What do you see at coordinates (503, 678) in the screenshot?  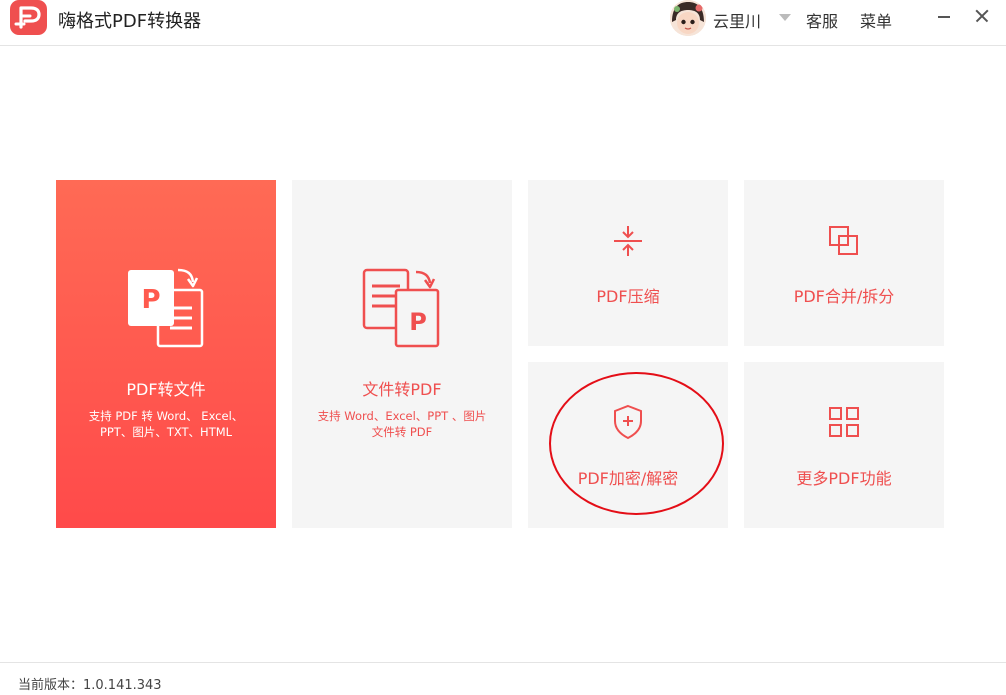 I see `status-footer: 当前版本：1.0.141.343` at bounding box center [503, 678].